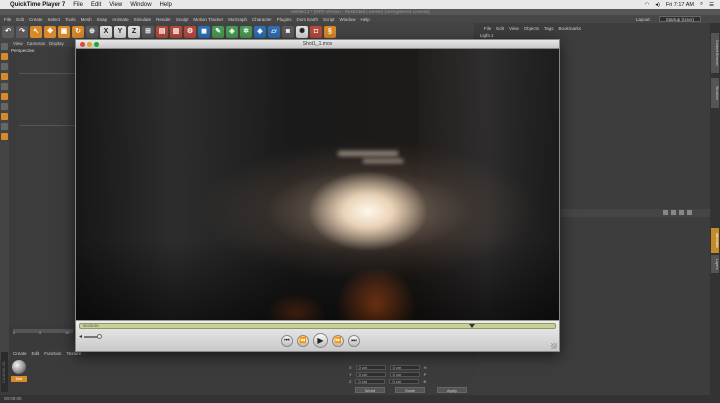  Describe the element at coordinates (64, 31) in the screenshot. I see `scale-tool-icon: ▣` at that location.